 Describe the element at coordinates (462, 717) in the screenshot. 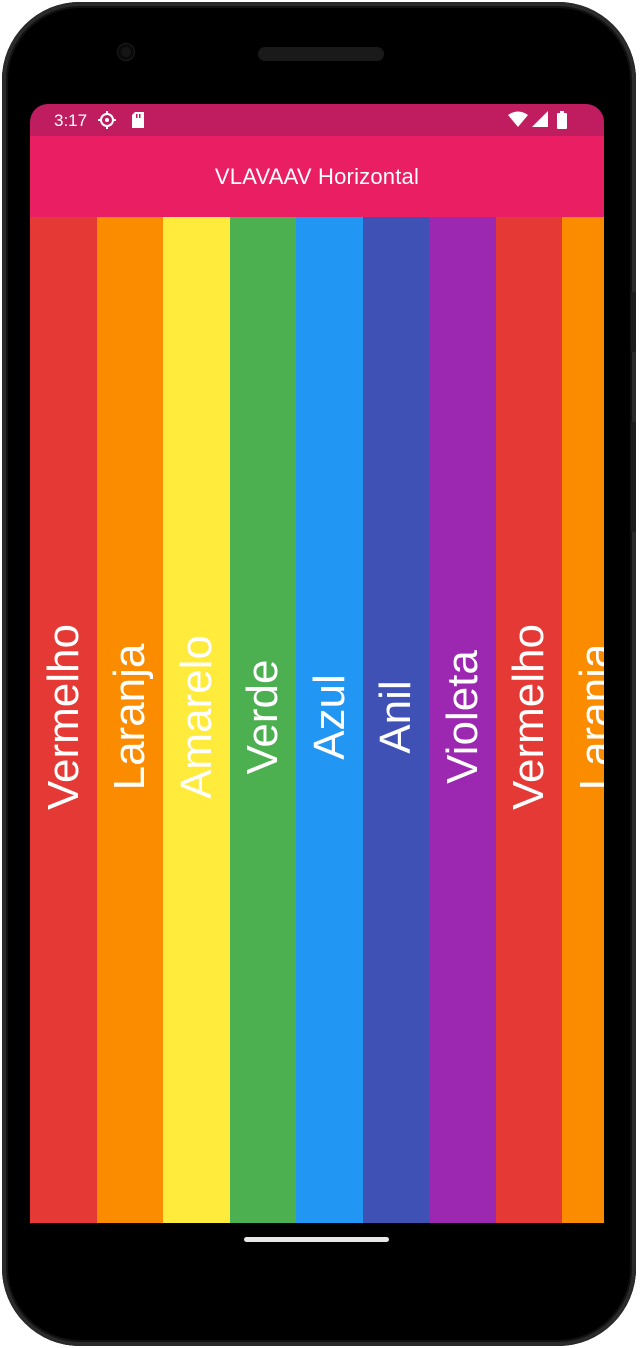

I see `strip-label: Violeta` at that location.